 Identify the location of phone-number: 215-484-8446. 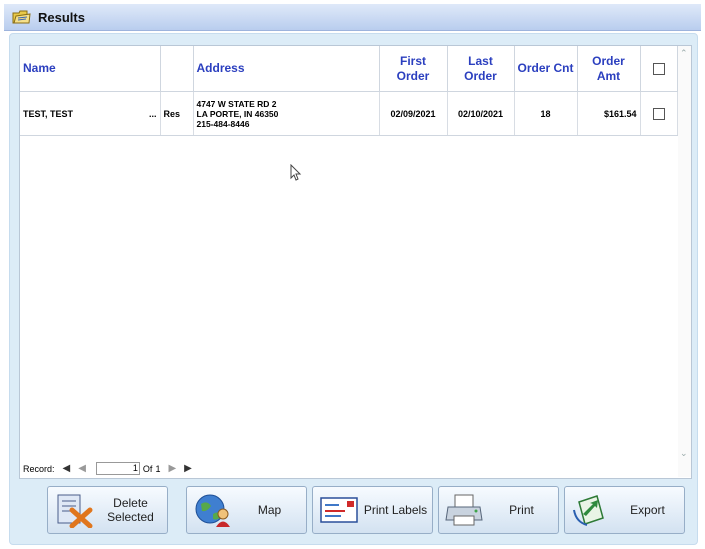
(223, 123).